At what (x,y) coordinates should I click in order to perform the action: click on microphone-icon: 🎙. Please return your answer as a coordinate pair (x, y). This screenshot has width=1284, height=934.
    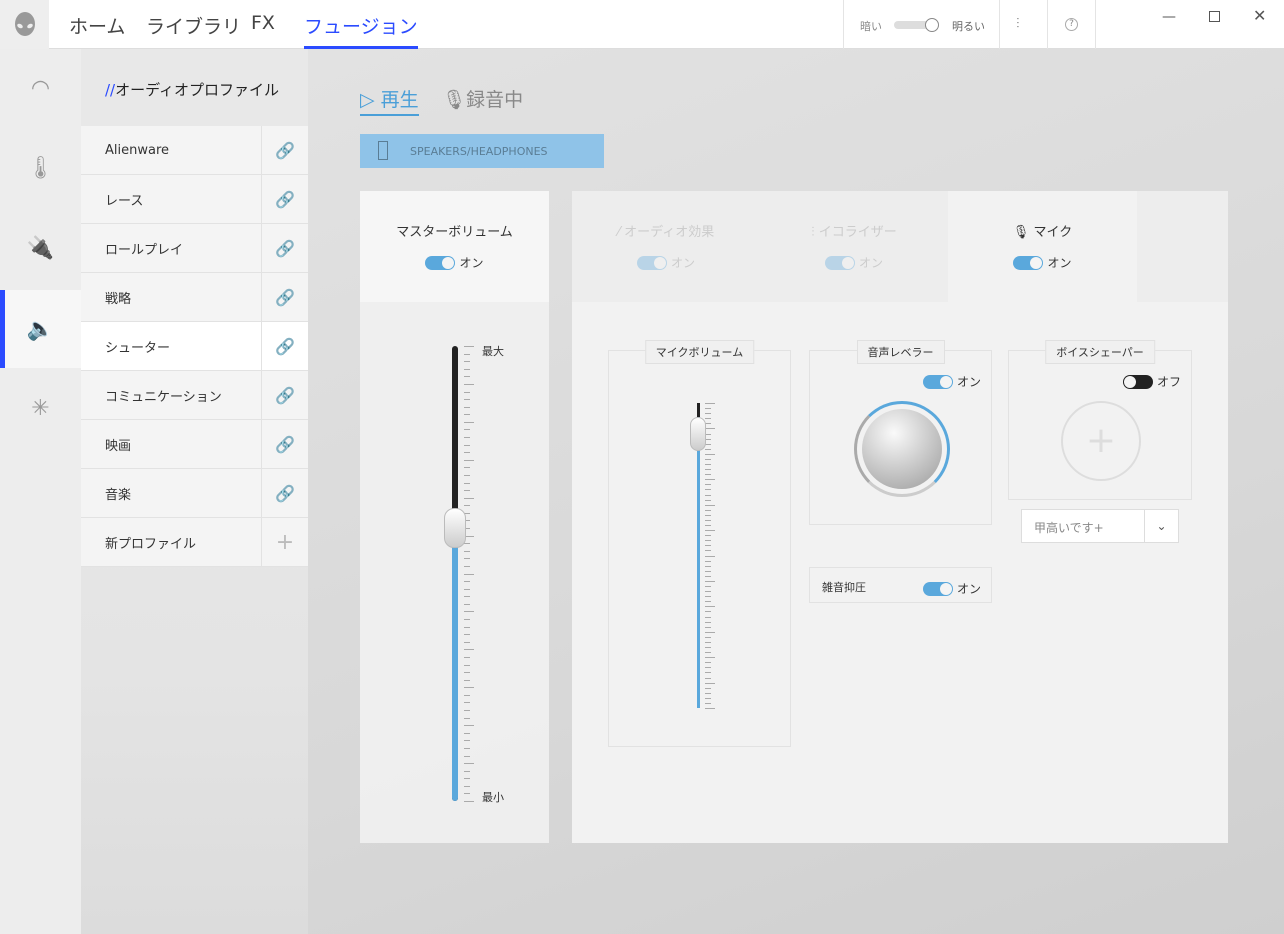
    Looking at the image, I should click on (454, 100).